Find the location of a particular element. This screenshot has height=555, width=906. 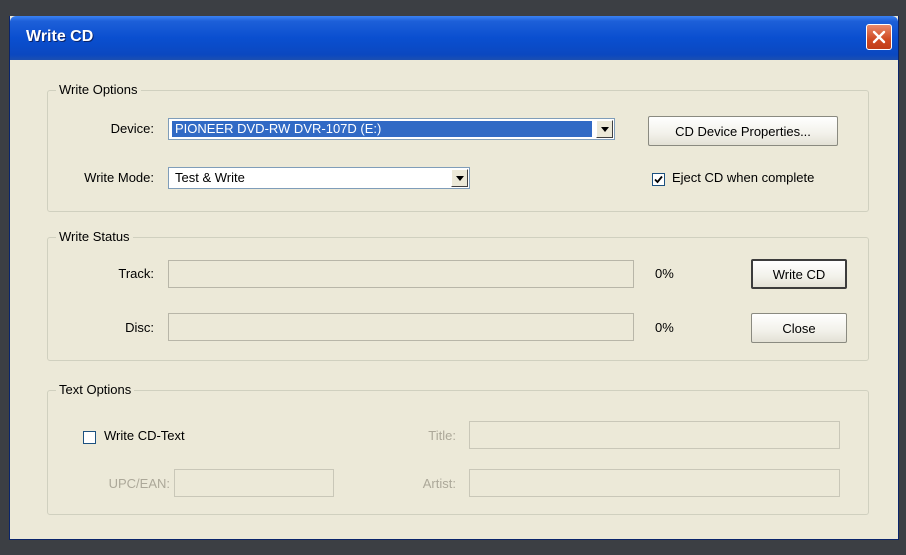

write-mode-label: Write Mode: is located at coordinates (119, 177).